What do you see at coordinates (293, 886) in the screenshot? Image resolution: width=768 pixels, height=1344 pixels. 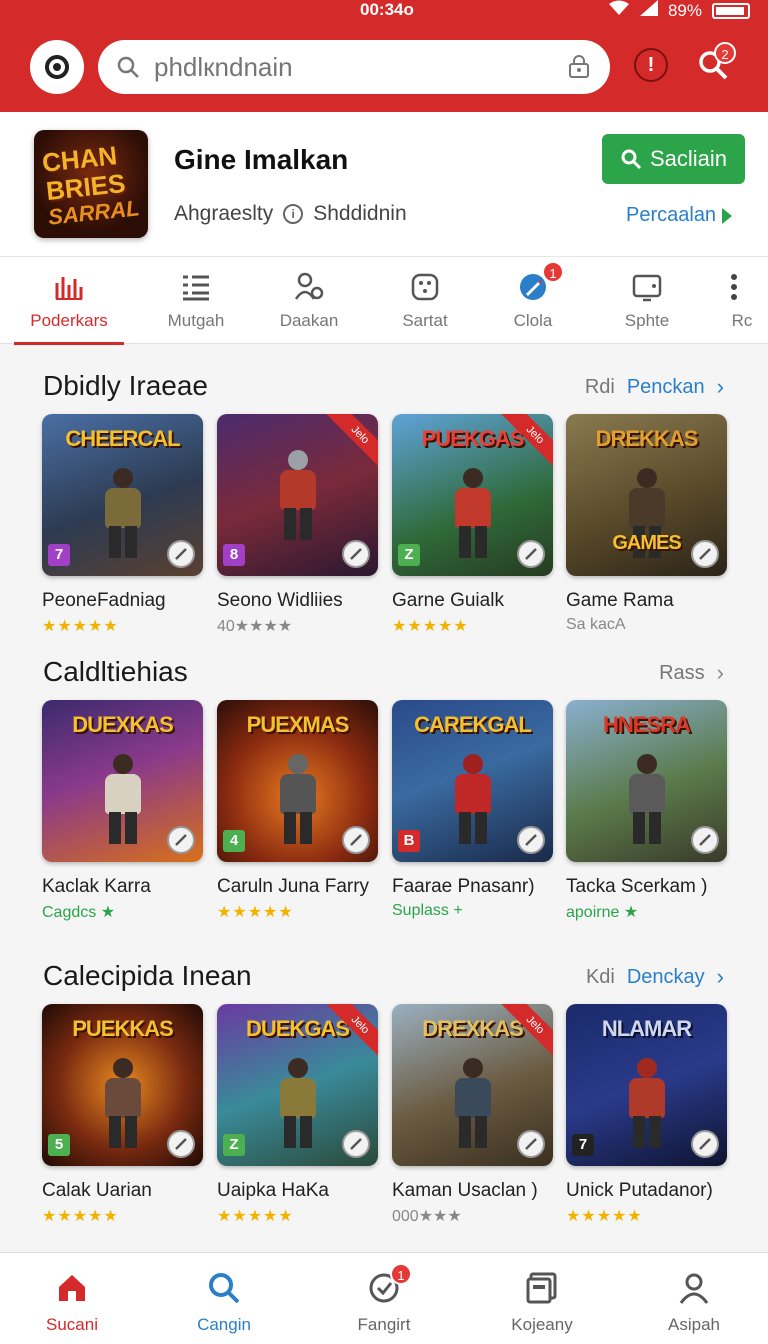 I see `game-name: Caruln Juna Farry` at bounding box center [293, 886].